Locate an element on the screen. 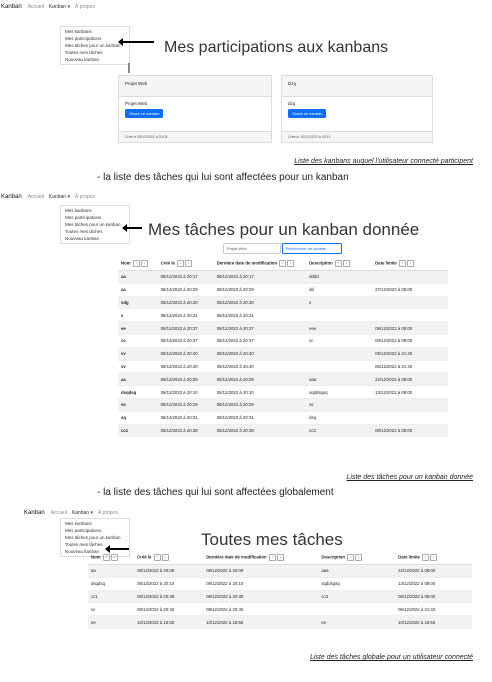 The image size is (492, 682). column-header-label: Nom is located at coordinates (126, 263).